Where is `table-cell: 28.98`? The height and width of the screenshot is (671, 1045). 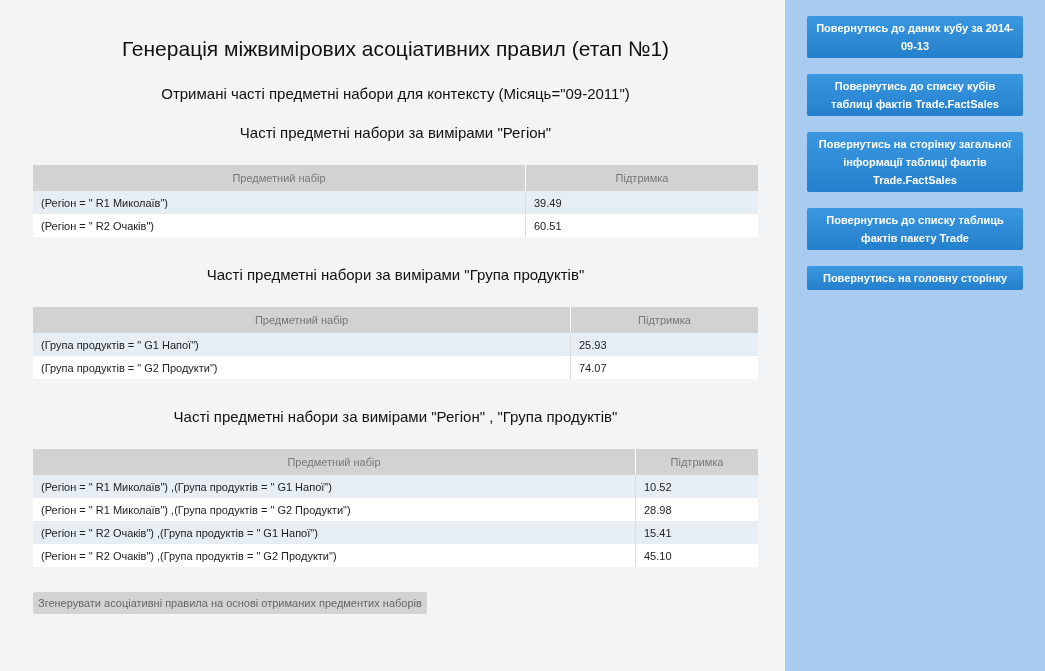
table-cell: 28.98 is located at coordinates (696, 509).